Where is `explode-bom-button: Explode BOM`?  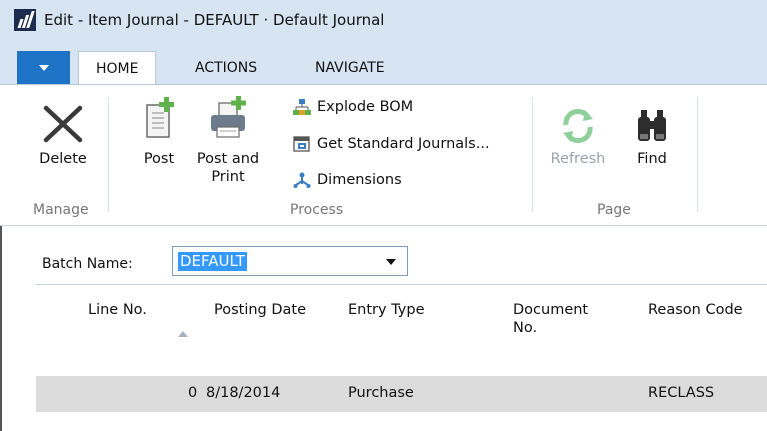
explode-bom-button: Explode BOM is located at coordinates (352, 107).